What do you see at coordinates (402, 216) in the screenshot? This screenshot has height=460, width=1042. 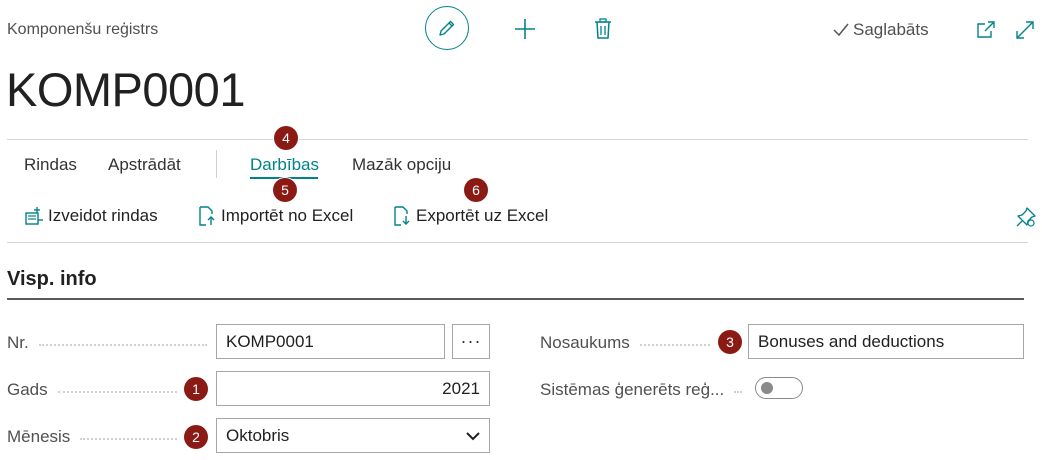 I see `export-file-icon` at bounding box center [402, 216].